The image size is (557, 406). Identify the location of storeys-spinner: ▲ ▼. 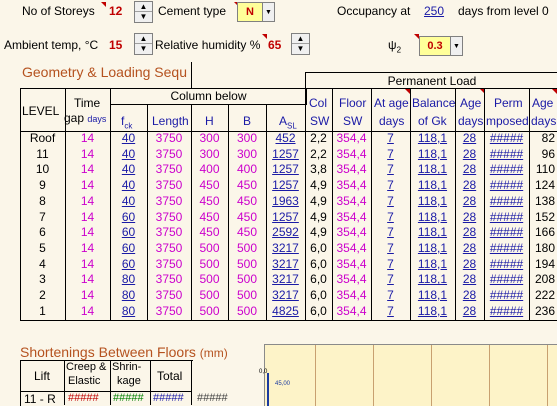
(143, 12).